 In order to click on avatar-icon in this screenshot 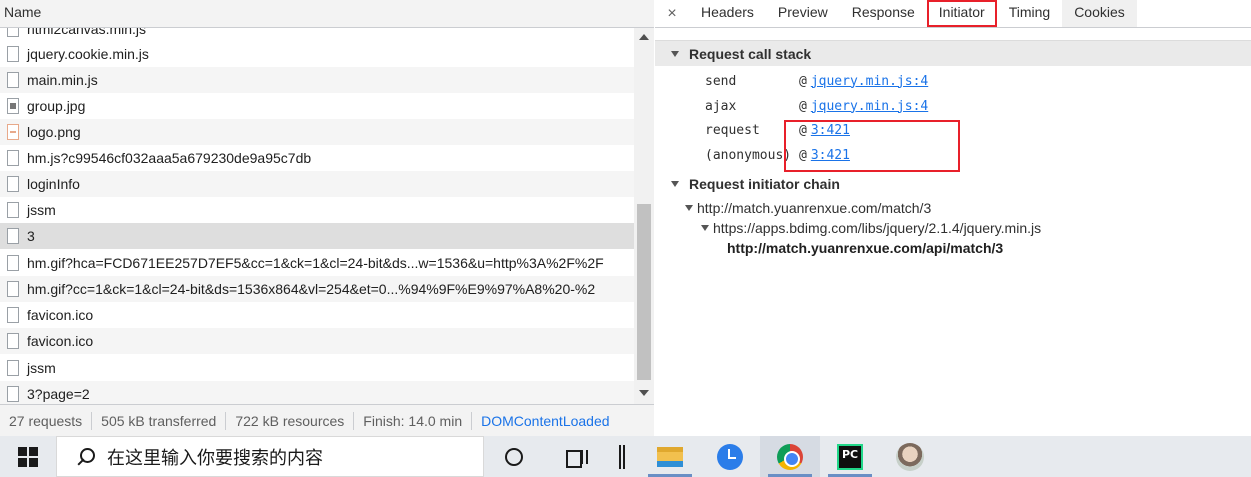, I will do `click(910, 456)`.